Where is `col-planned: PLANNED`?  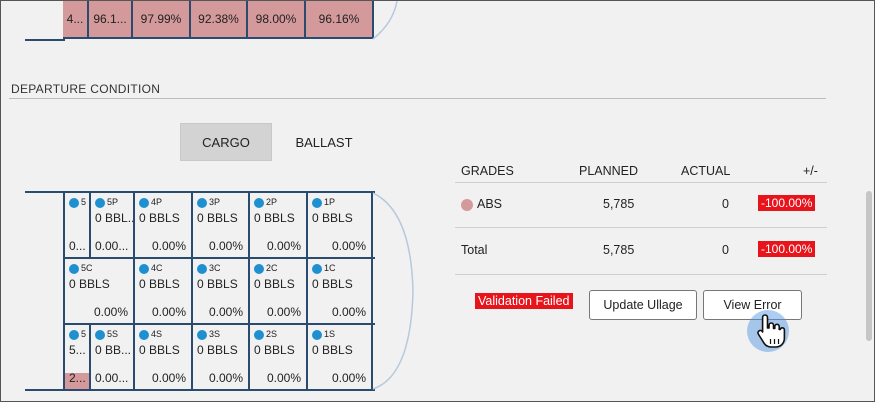 col-planned: PLANNED is located at coordinates (609, 171).